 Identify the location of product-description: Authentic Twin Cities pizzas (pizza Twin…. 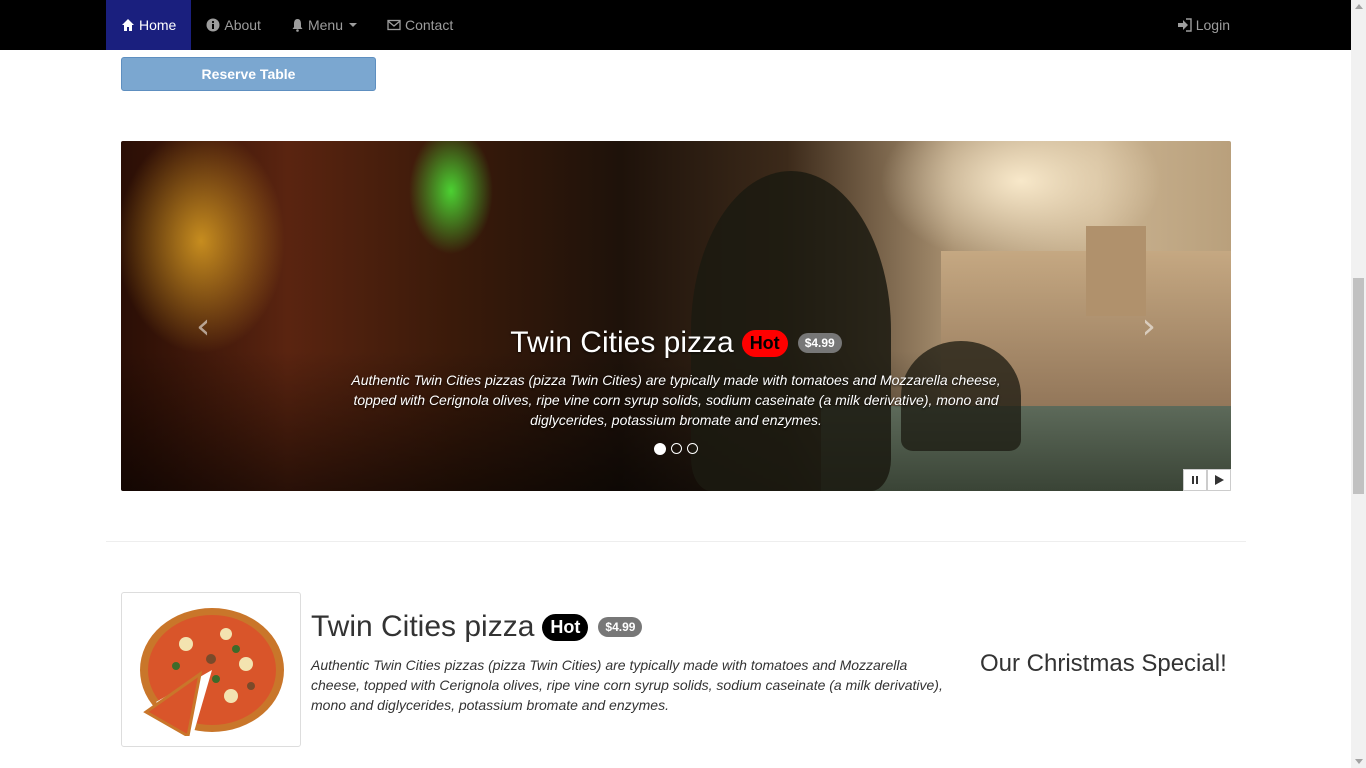
(627, 685).